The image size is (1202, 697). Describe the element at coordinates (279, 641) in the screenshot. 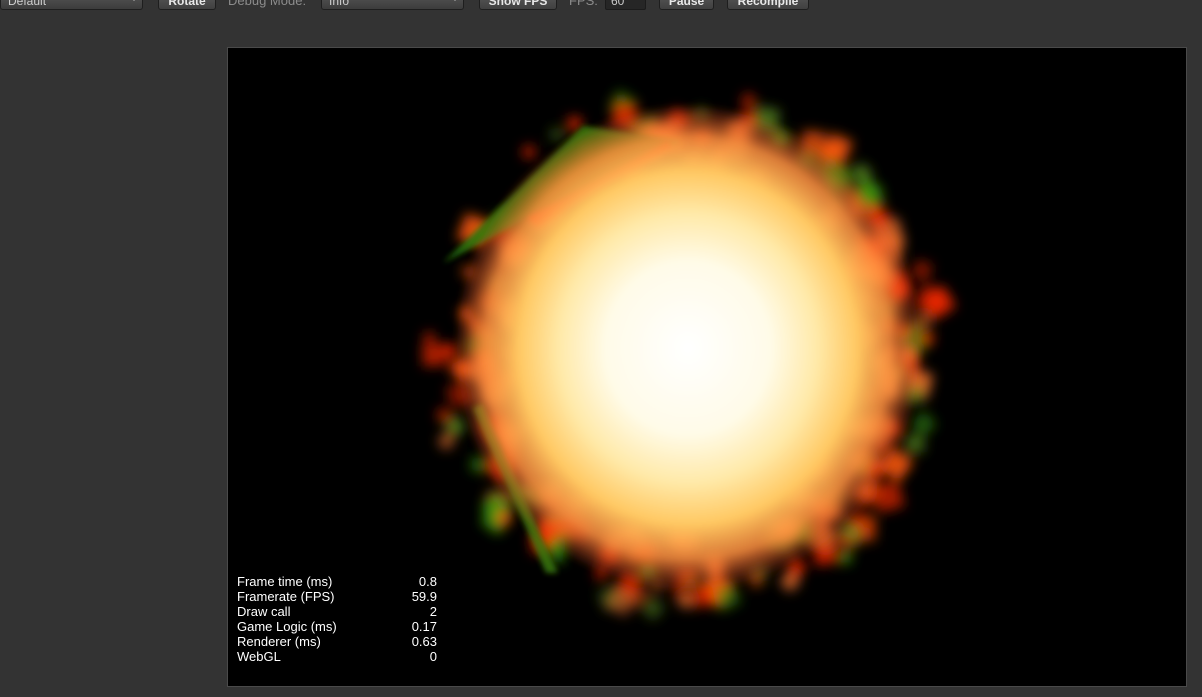

I see `stat-label: Renderer (ms)` at that location.